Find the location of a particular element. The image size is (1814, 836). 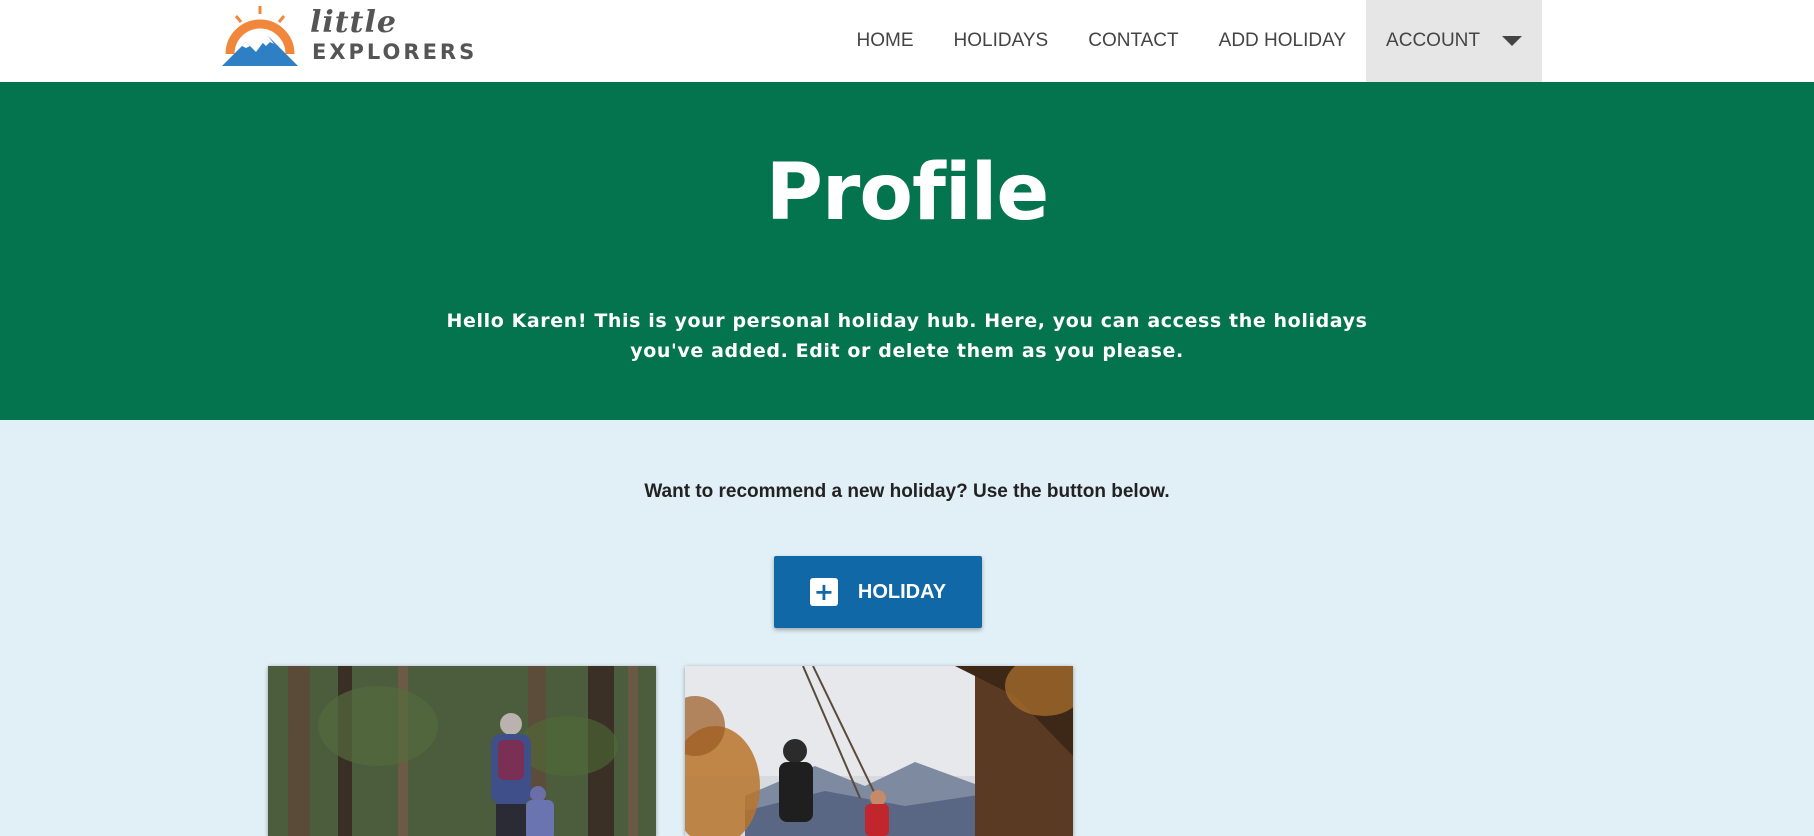

page-title: Profile is located at coordinates (907, 193).